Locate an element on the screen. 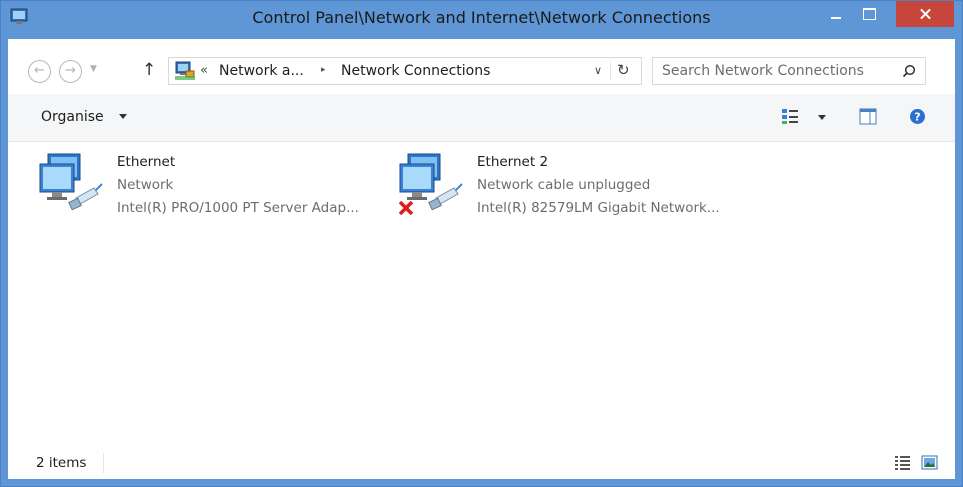  minimize-button is located at coordinates (836, 15).